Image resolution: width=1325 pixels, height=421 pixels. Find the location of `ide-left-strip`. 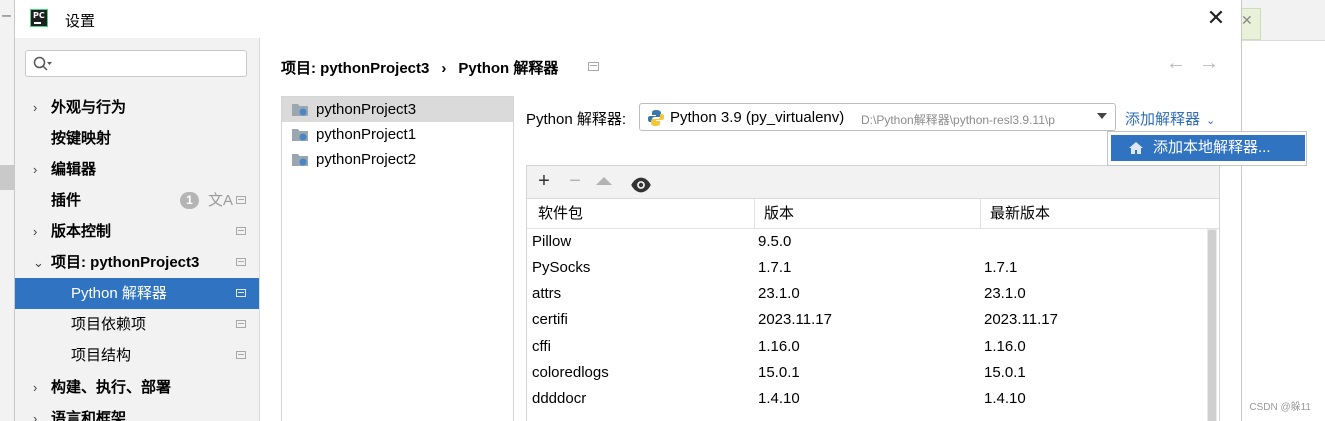

ide-left-strip is located at coordinates (7, 230).